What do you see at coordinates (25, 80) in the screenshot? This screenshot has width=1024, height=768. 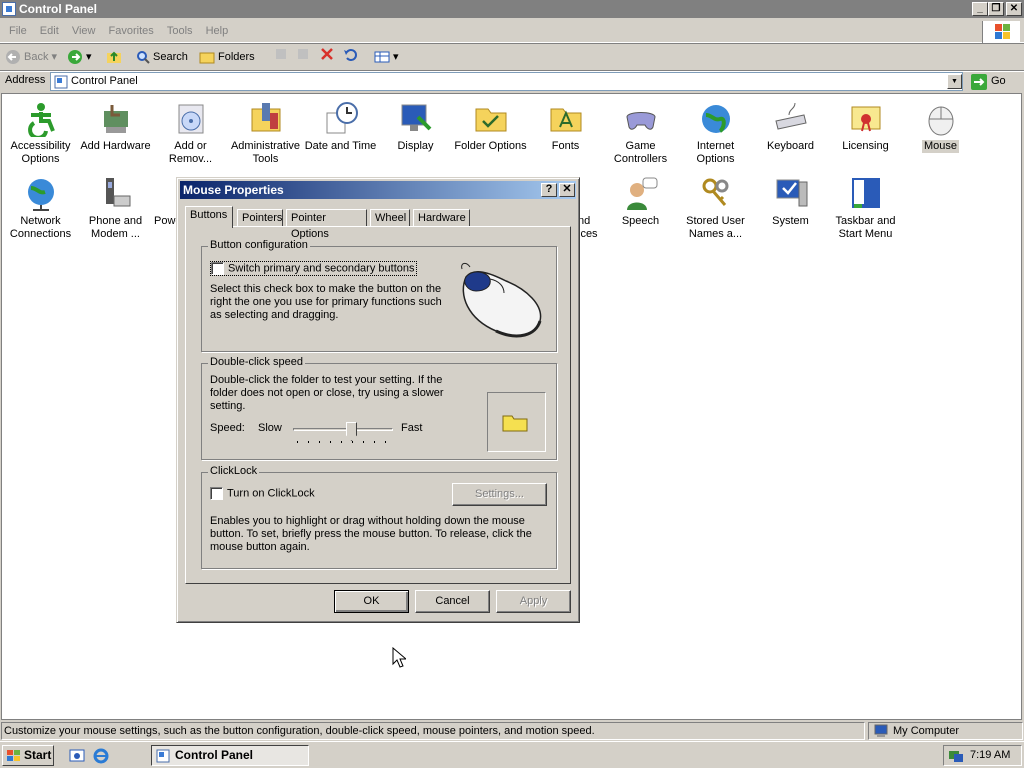 I see `address-label: Address` at bounding box center [25, 80].